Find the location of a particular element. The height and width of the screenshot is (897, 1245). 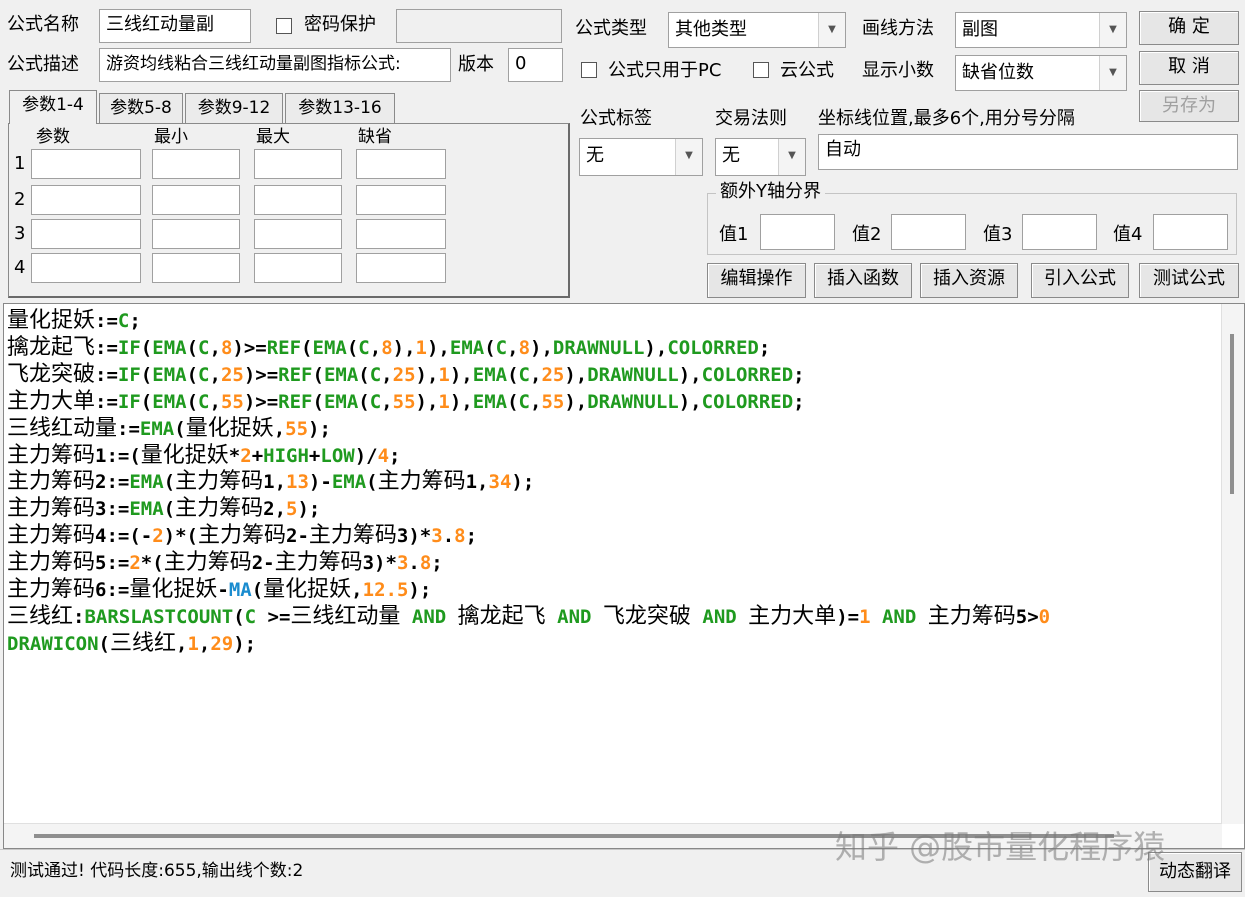

param-1-default-input is located at coordinates (401, 164).